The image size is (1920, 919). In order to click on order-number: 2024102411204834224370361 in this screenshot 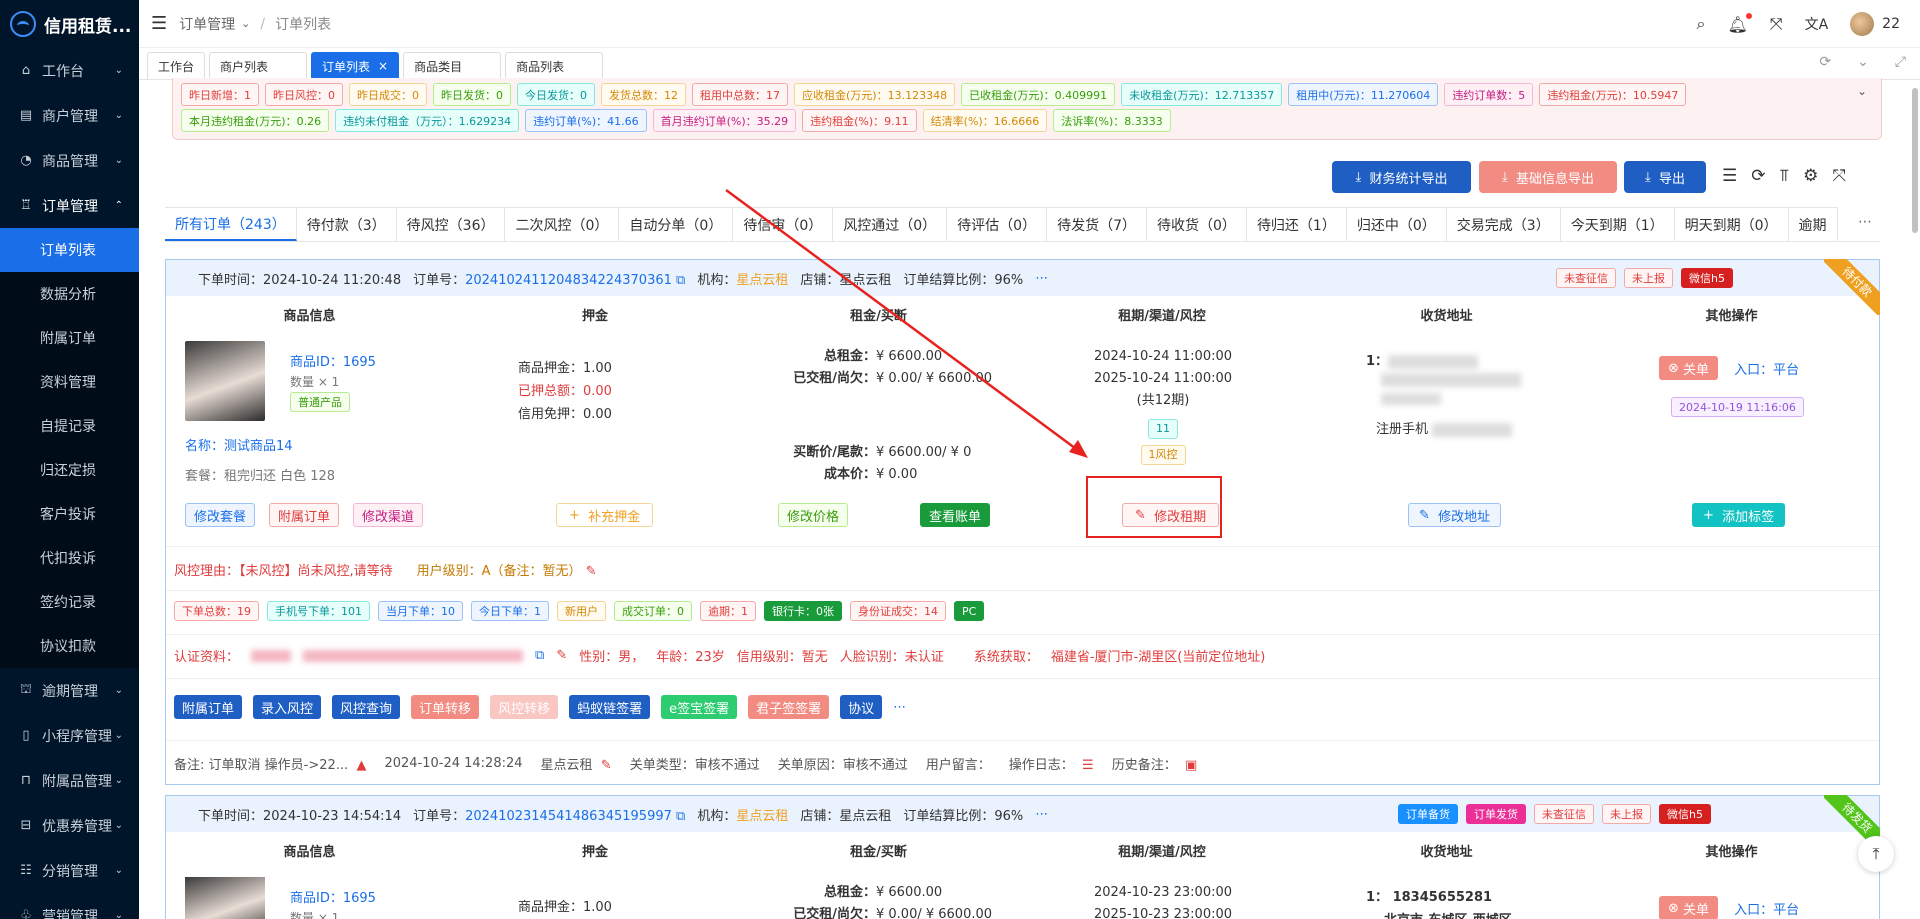, I will do `click(568, 280)`.